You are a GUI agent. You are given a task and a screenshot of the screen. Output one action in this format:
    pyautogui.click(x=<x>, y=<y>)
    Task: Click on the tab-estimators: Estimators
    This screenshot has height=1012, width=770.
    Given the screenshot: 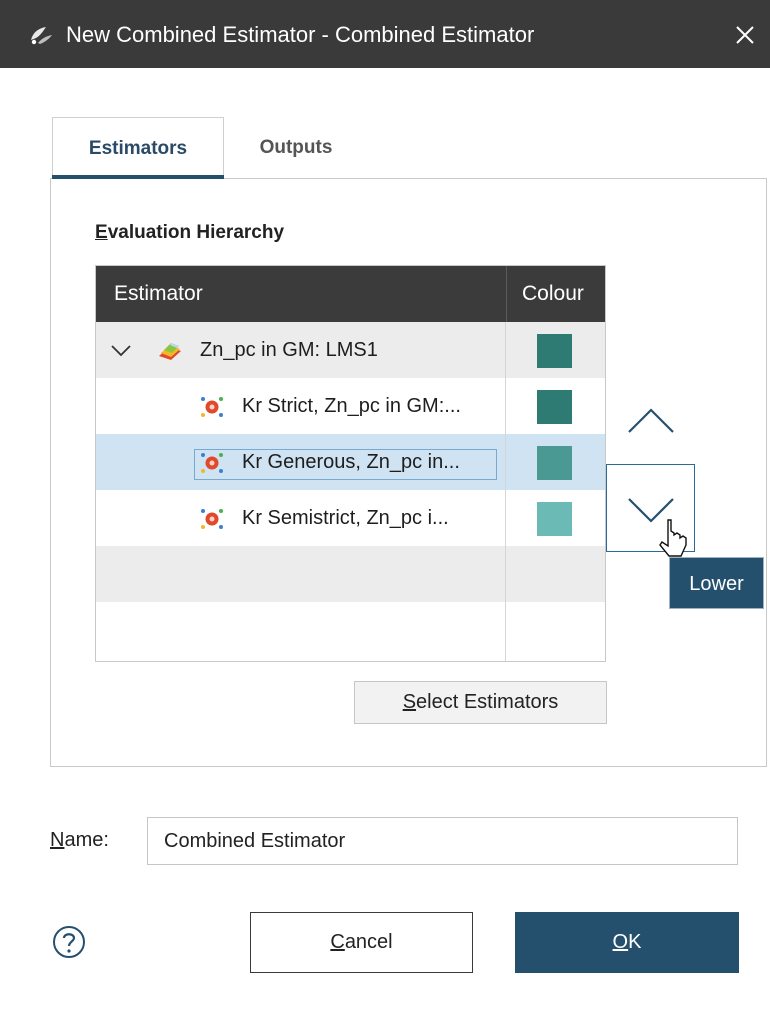 What is the action you would take?
    pyautogui.click(x=138, y=148)
    